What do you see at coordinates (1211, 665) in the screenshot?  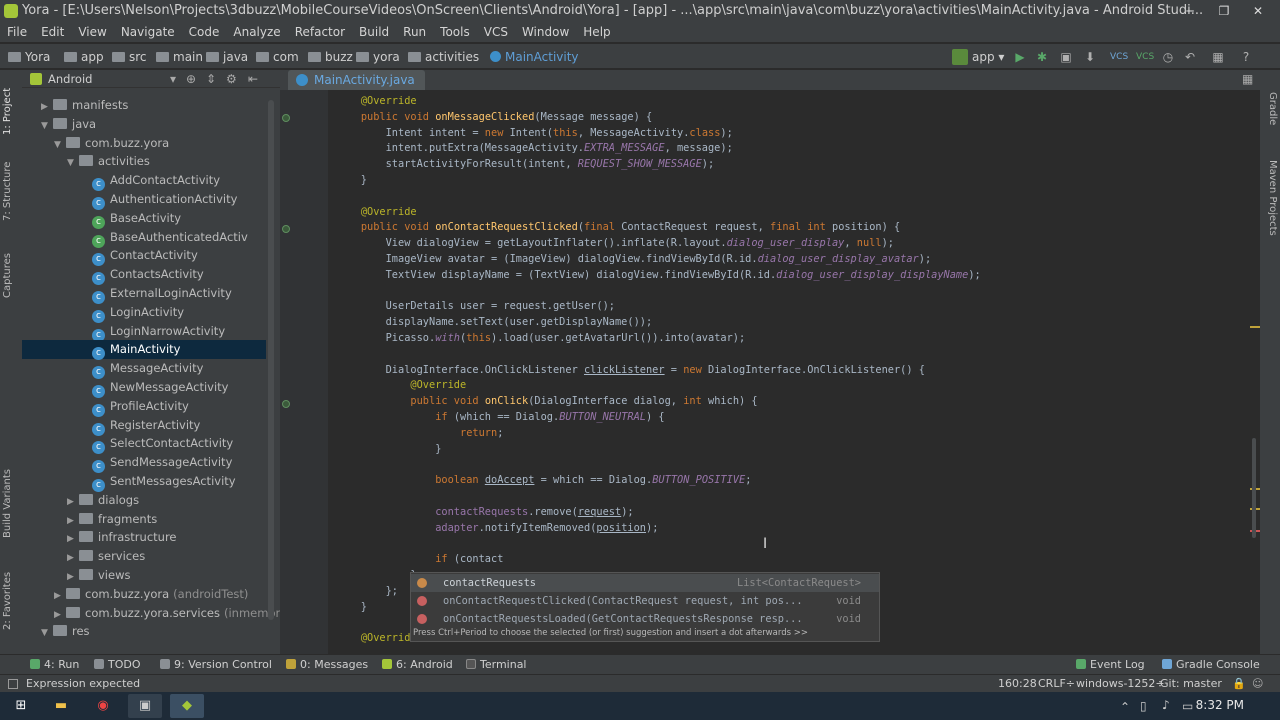 I see `tab-gradle-console: Gradle Console` at bounding box center [1211, 665].